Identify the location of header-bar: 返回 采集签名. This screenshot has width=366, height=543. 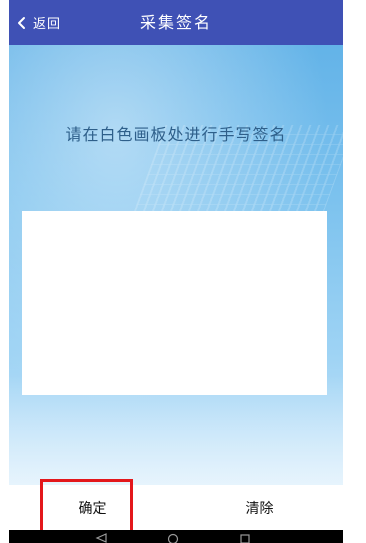
(176, 22).